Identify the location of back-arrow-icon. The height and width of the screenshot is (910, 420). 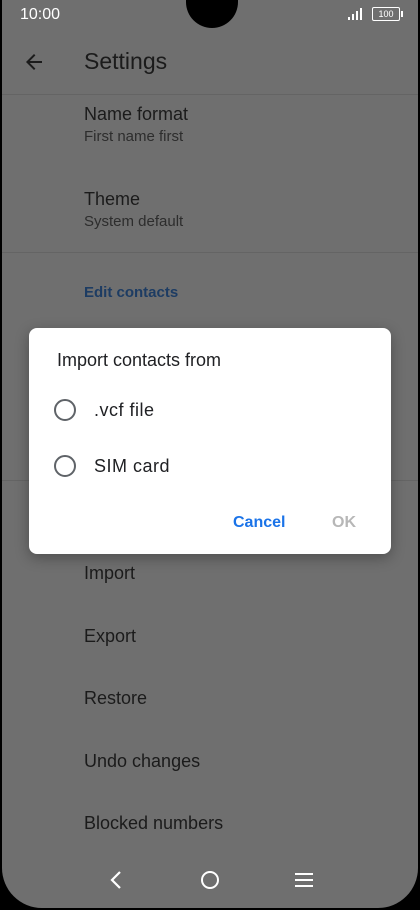
(34, 62).